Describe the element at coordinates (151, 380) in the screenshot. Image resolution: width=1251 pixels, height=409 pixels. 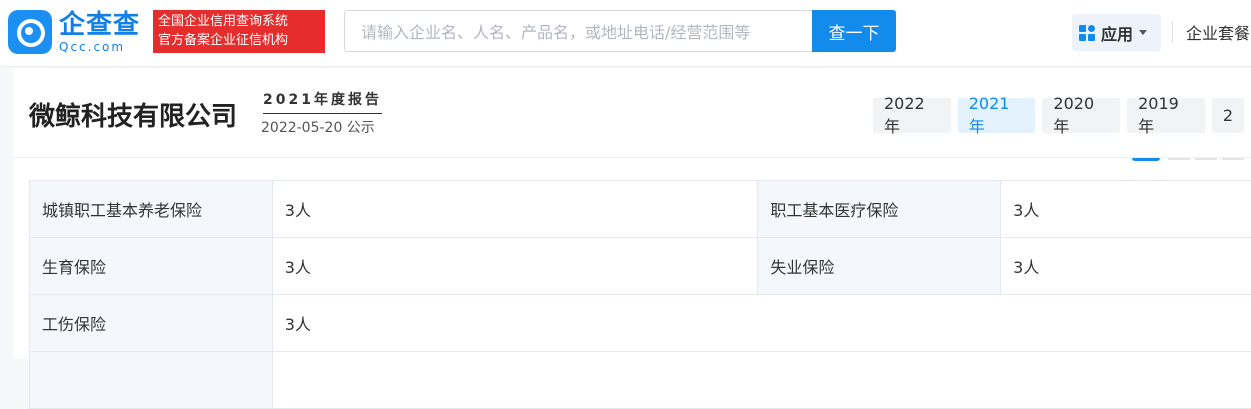
I see `table-cell-label` at that location.